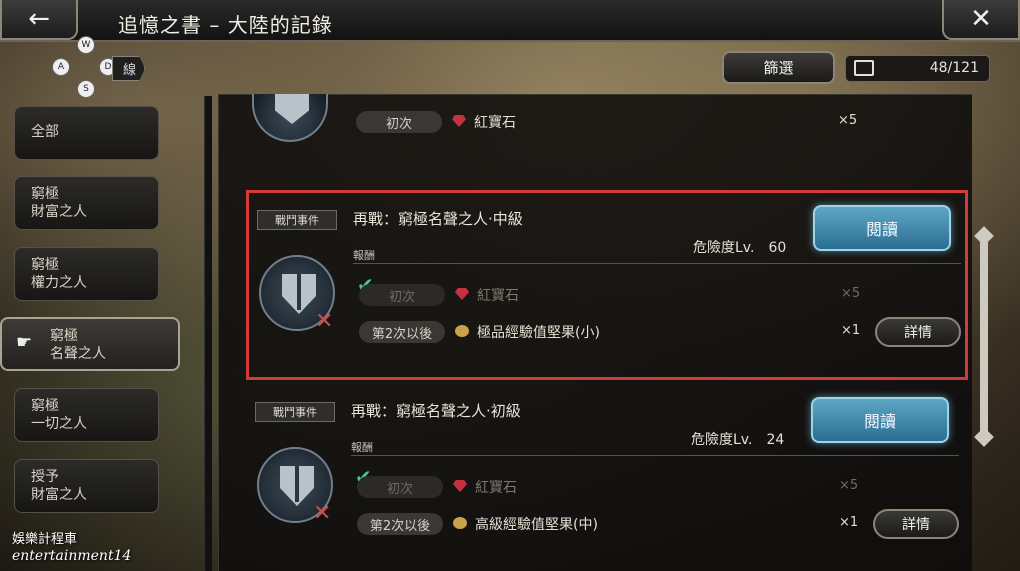  I want to click on sidebar-item-everything: 窮極 一切之人, so click(86, 415).